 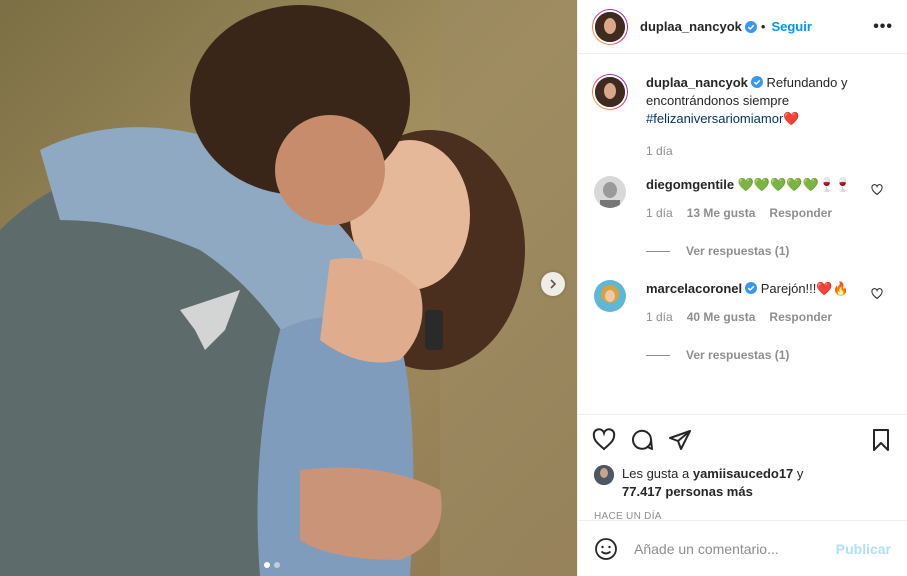 What do you see at coordinates (791, 26) in the screenshot?
I see `follow-button: Seguir` at bounding box center [791, 26].